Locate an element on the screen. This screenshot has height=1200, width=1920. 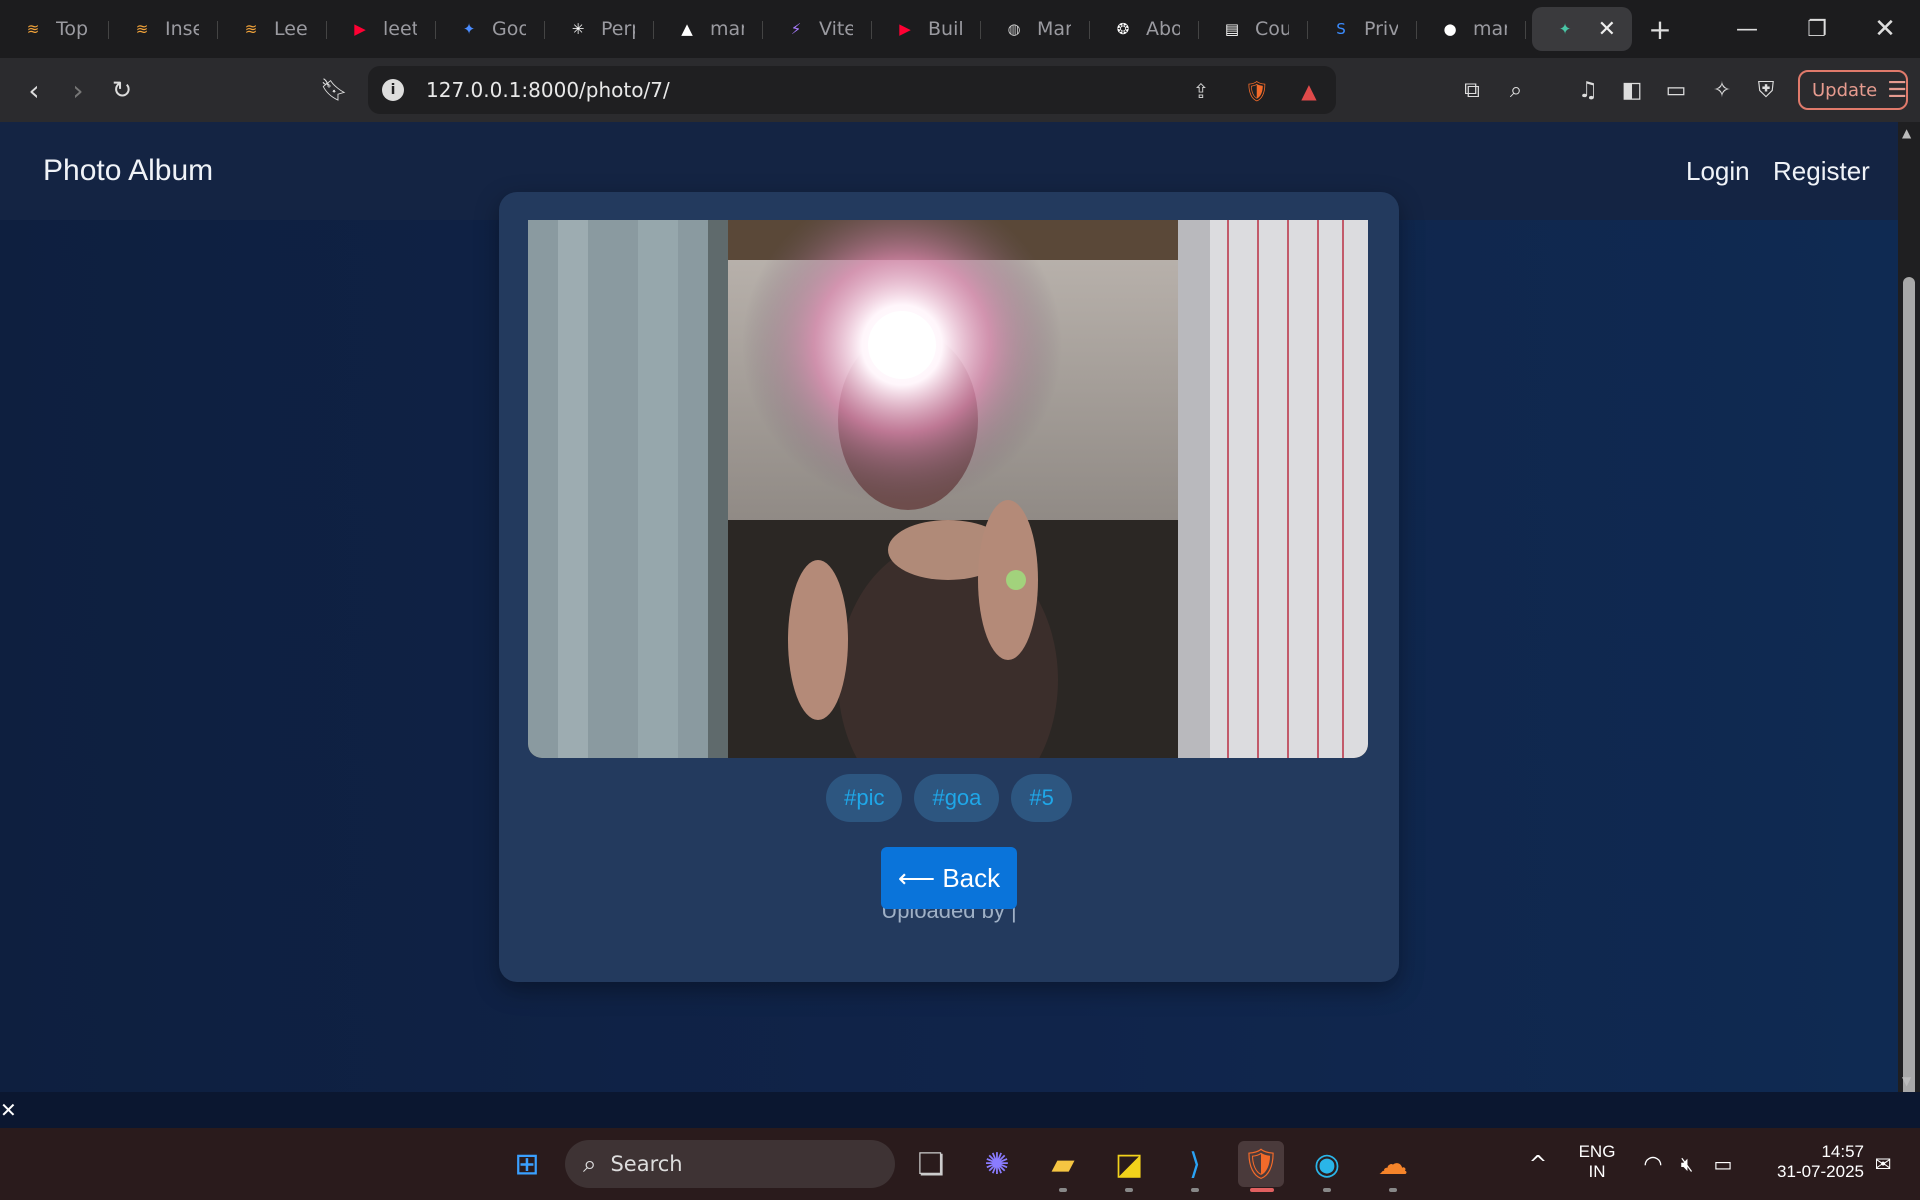
copilot-icon: ✺ is located at coordinates (997, 1164).